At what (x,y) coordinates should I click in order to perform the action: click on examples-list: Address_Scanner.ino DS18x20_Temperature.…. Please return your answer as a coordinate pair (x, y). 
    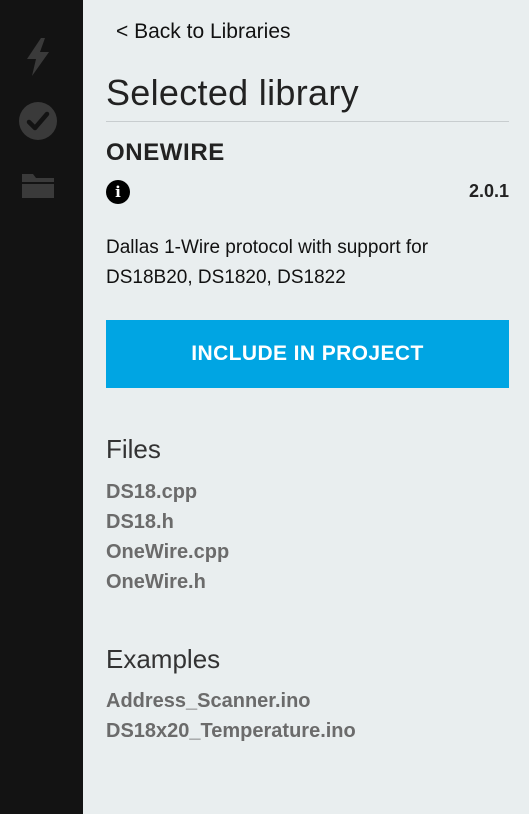
    Looking at the image, I should click on (231, 716).